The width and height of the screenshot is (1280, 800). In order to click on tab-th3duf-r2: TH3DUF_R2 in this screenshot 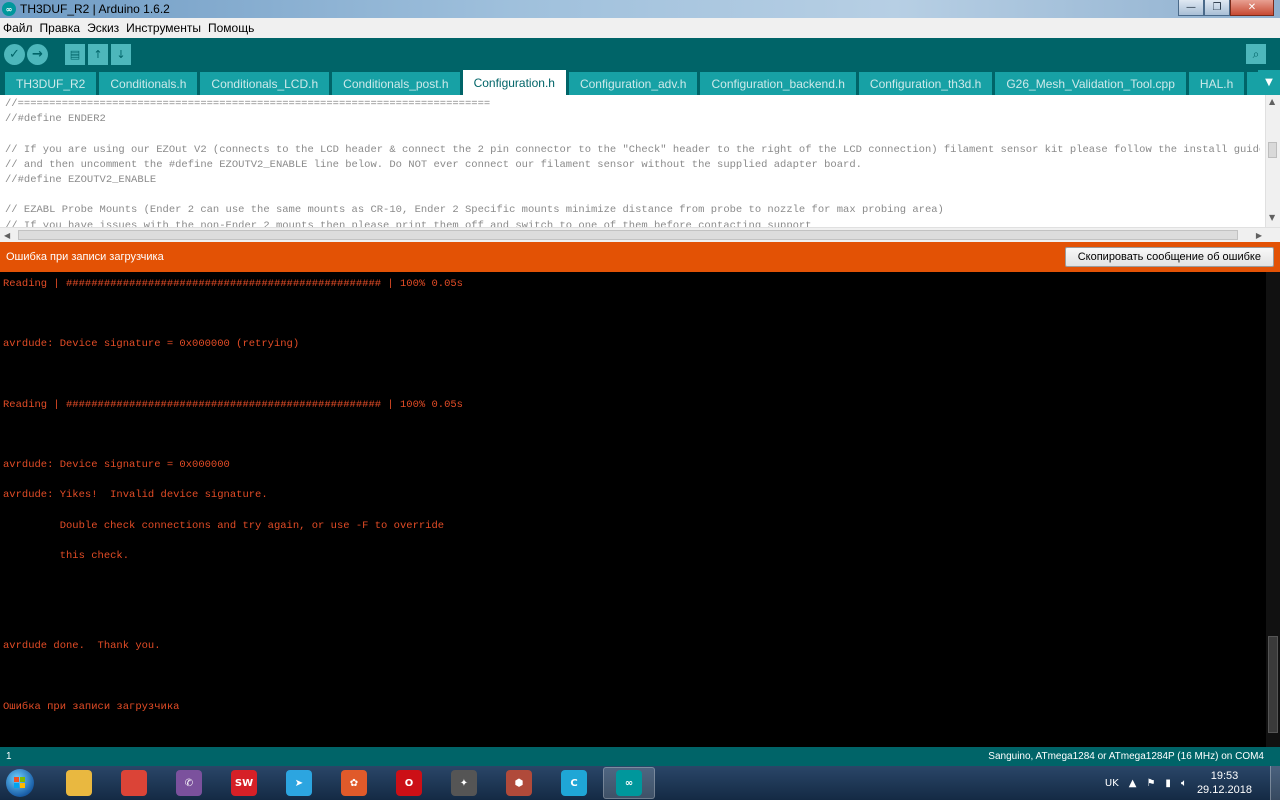, I will do `click(51, 83)`.